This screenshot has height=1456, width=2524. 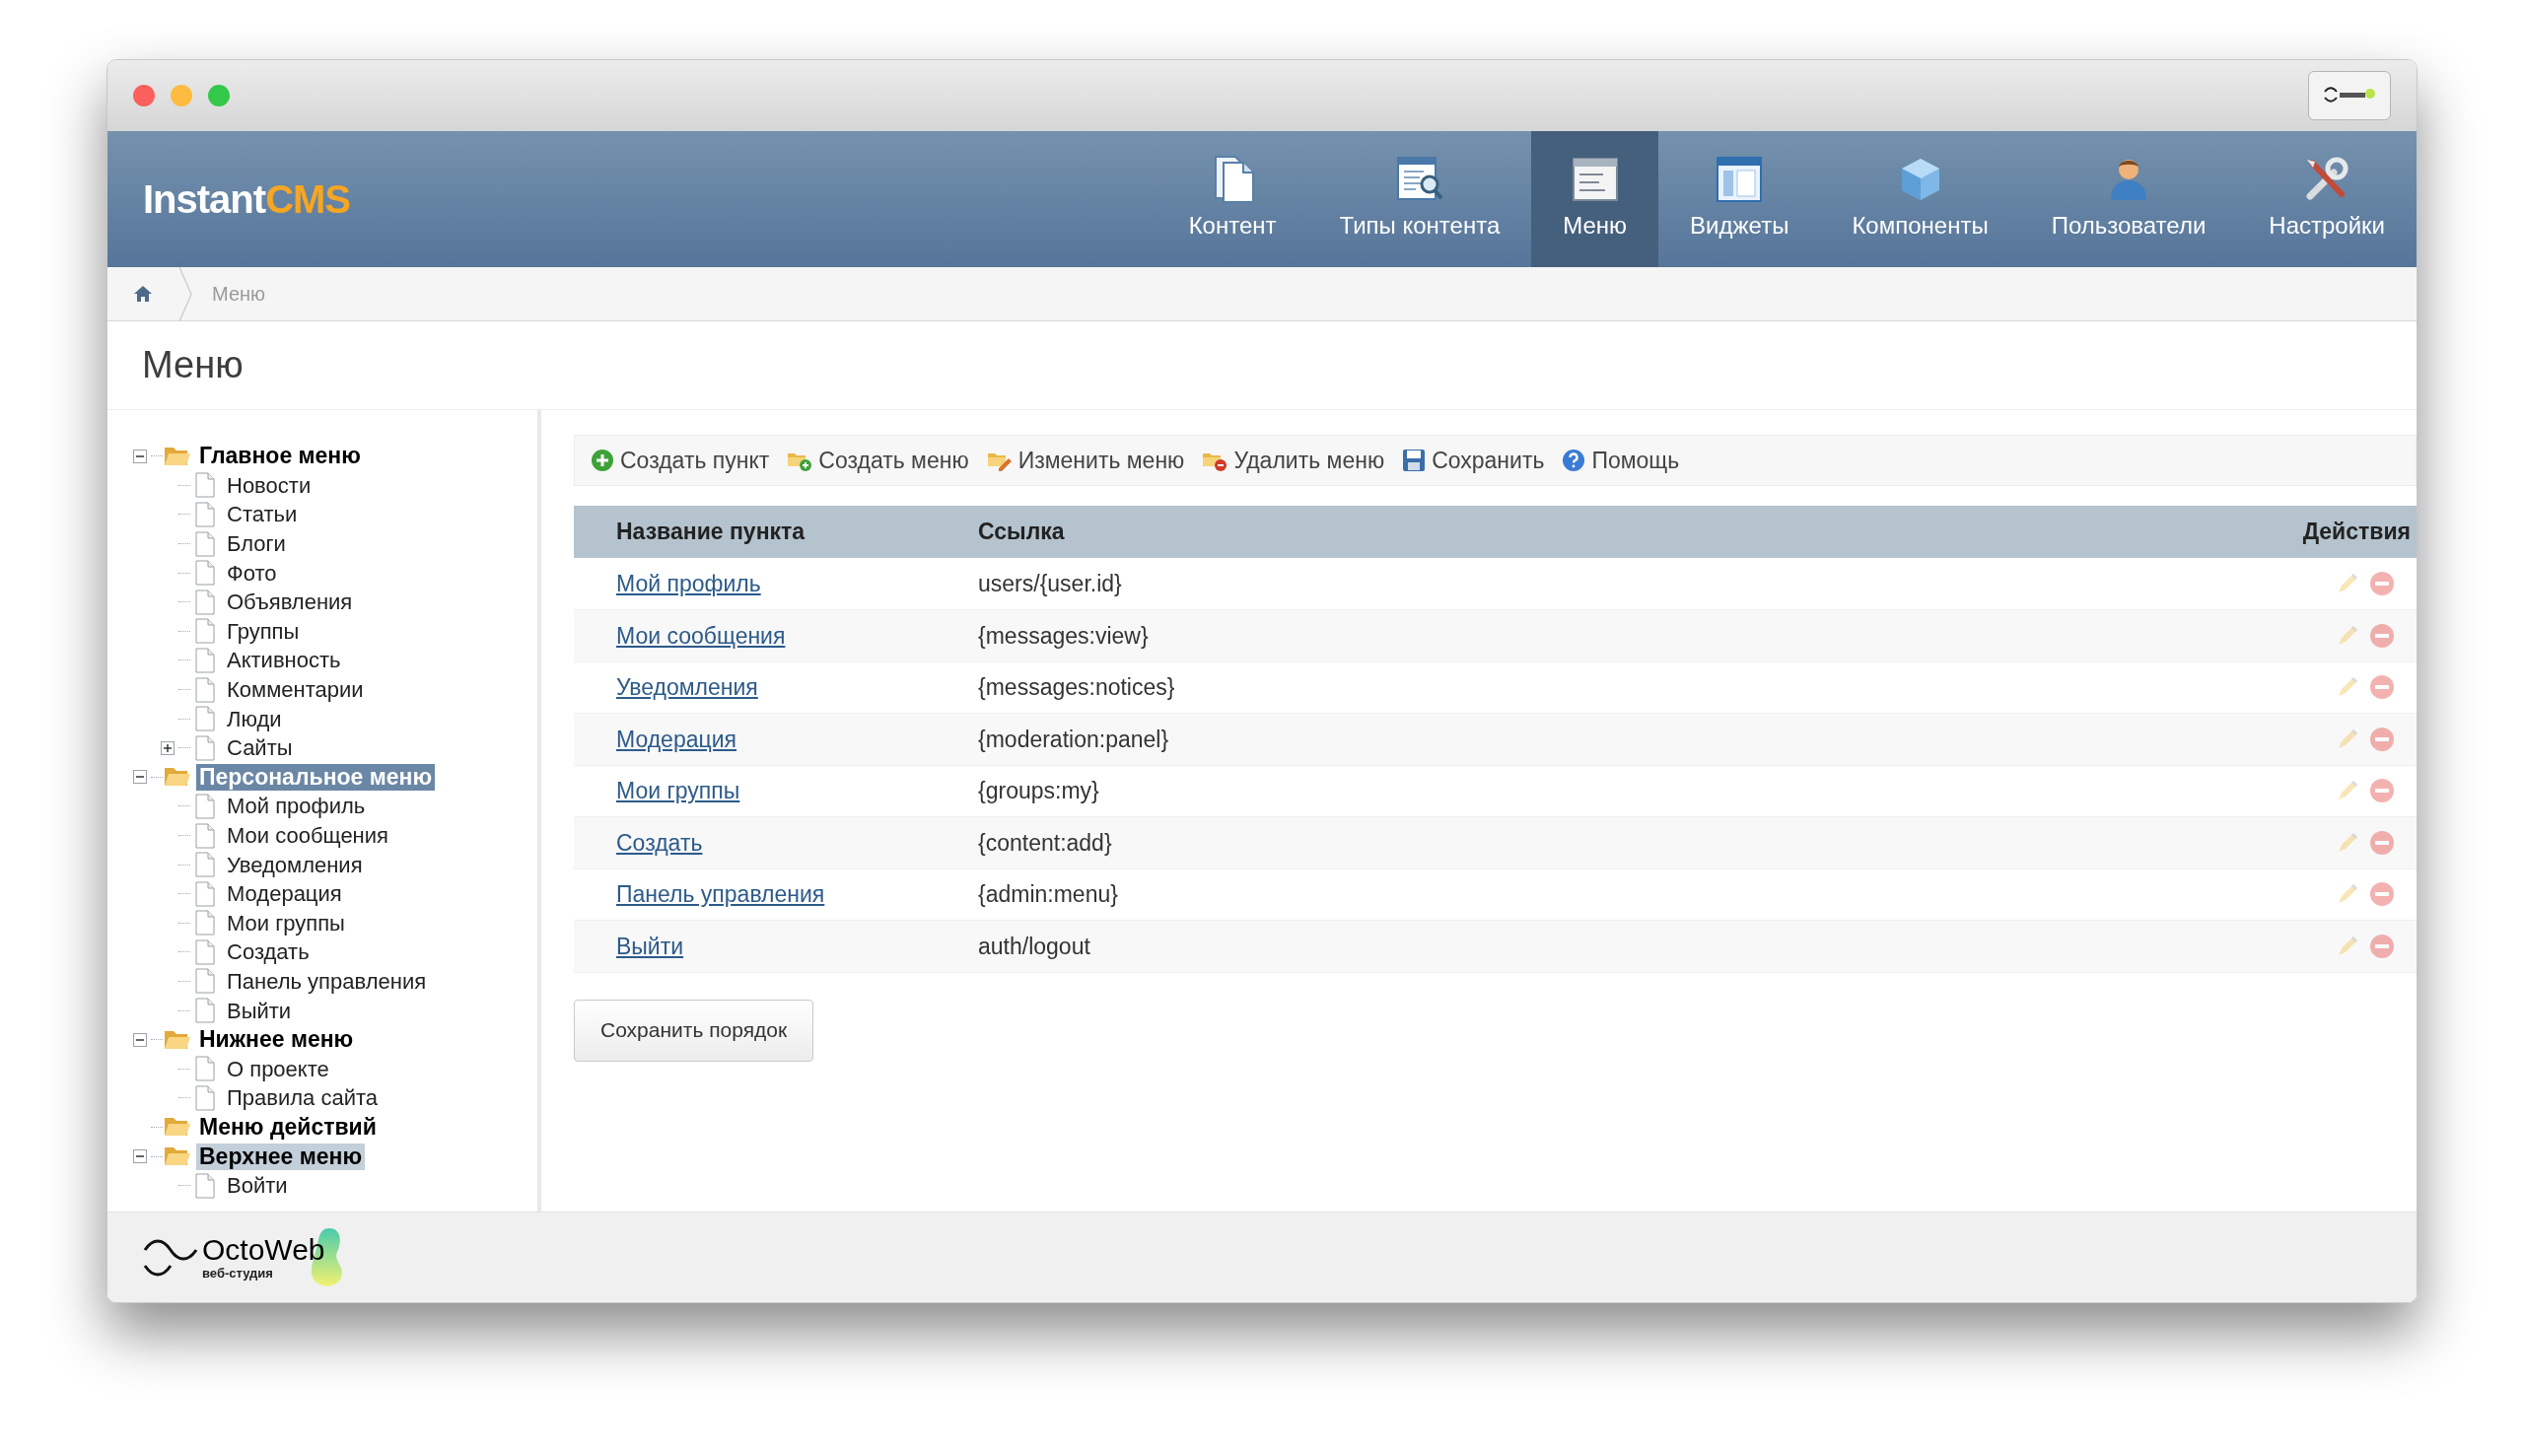 What do you see at coordinates (284, 660) in the screenshot?
I see `menu-tree-item: Активность` at bounding box center [284, 660].